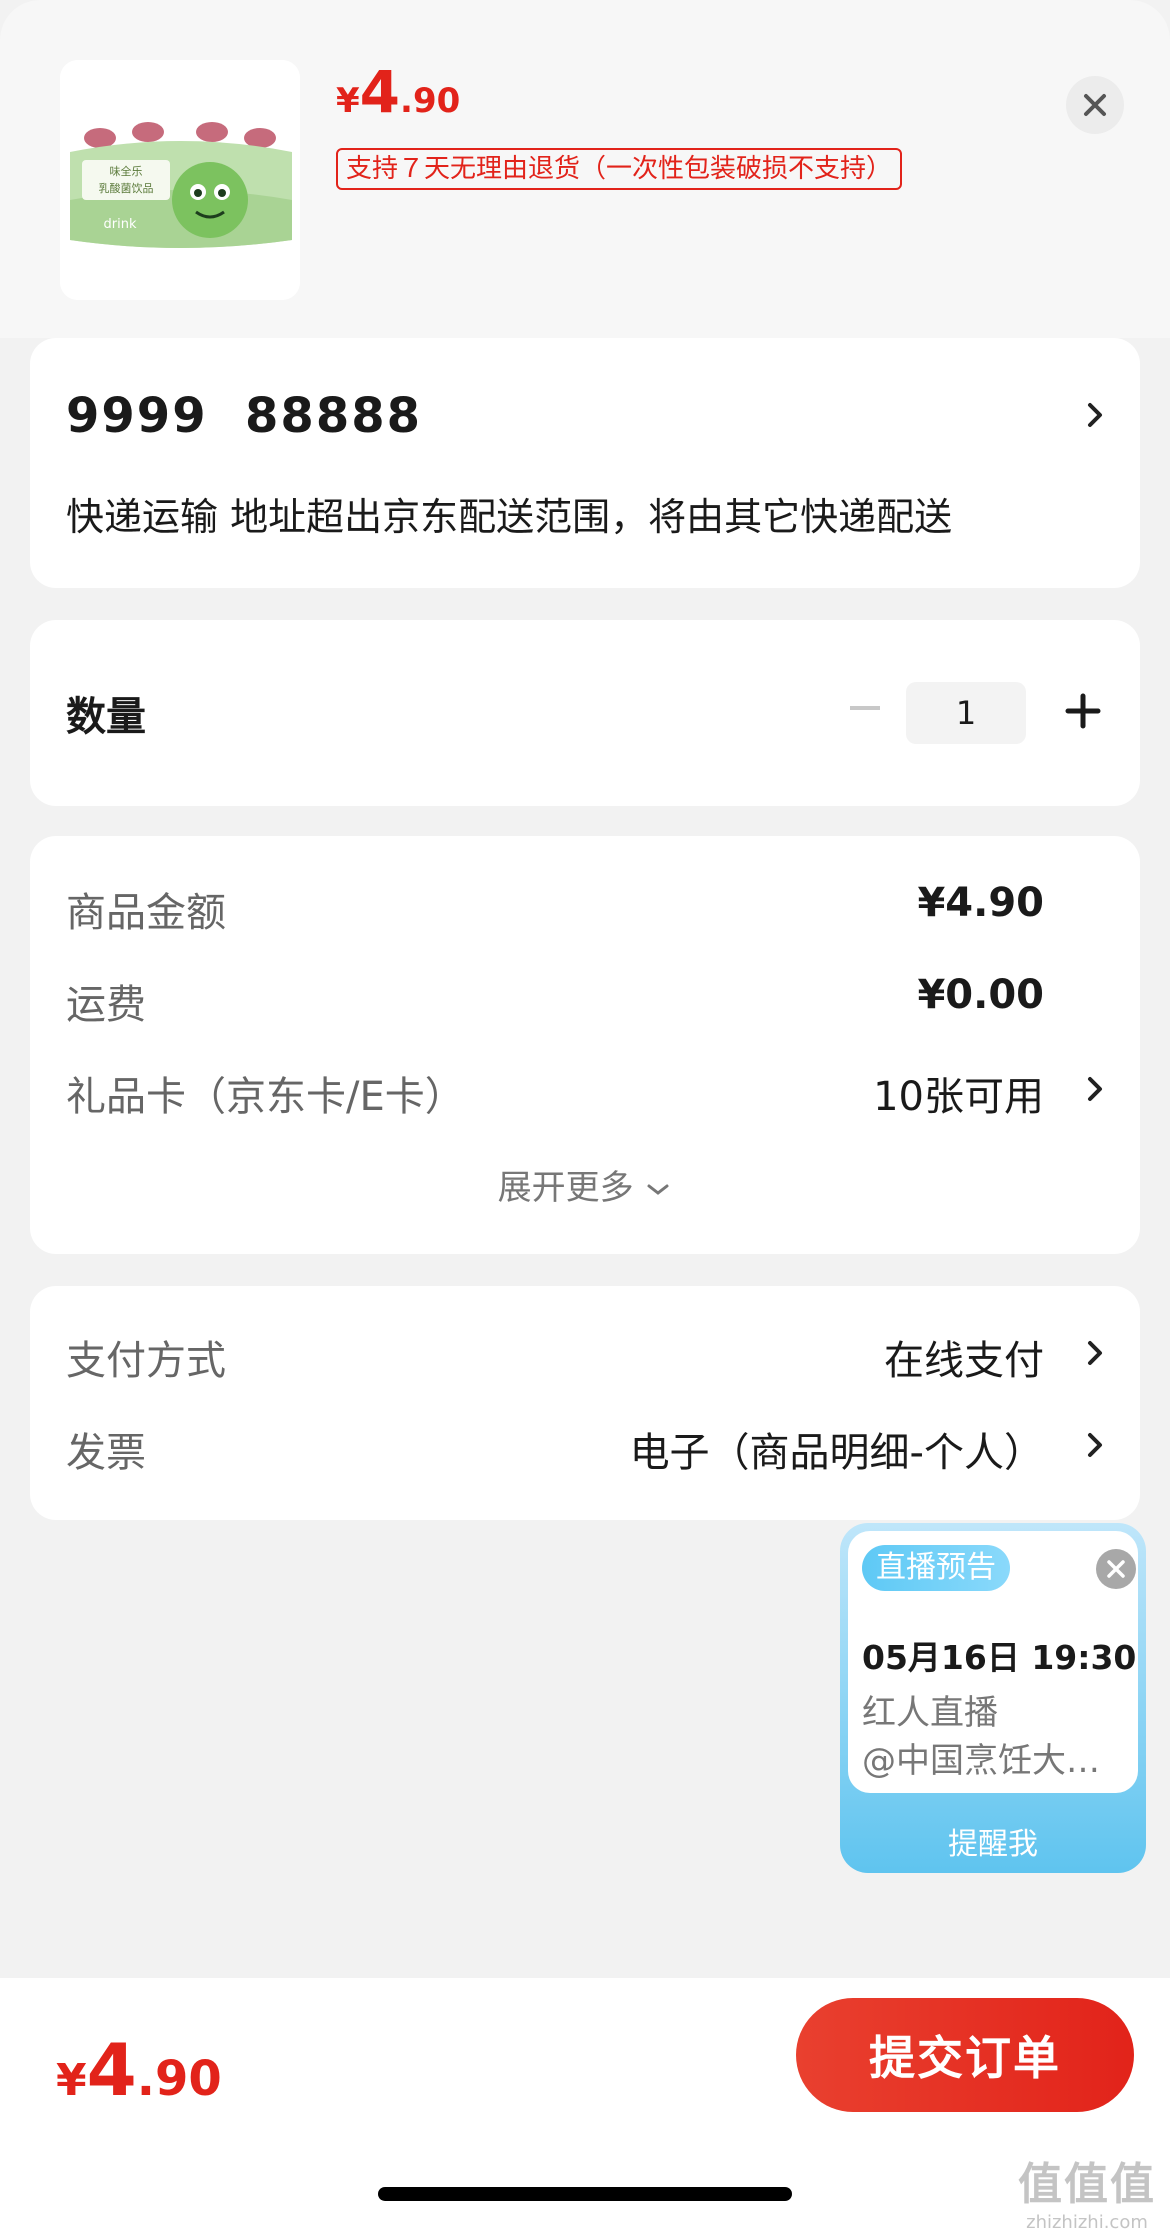  What do you see at coordinates (126, 188) in the screenshot?
I see `image-name-text: 乳酸菌饮品` at bounding box center [126, 188].